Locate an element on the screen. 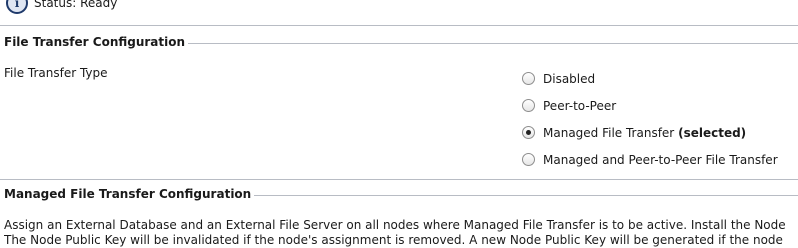 This screenshot has height=248, width=798. file-transfer-config-header: File Transfer Configuration is located at coordinates (401, 42).